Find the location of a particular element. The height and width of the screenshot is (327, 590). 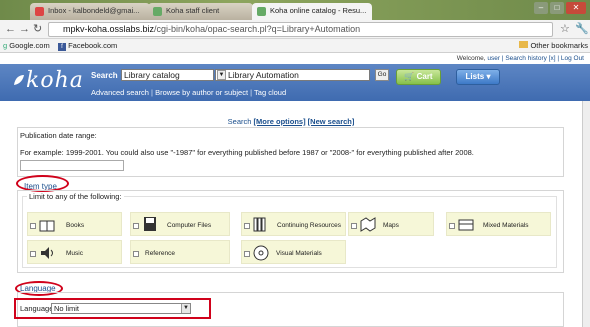

facebook-icon: f is located at coordinates (62, 47).